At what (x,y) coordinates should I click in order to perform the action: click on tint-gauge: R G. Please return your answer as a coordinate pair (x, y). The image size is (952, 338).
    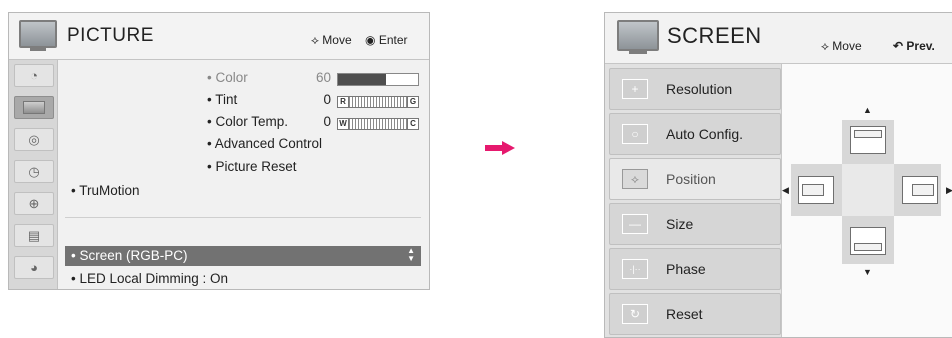
    Looking at the image, I should click on (378, 102).